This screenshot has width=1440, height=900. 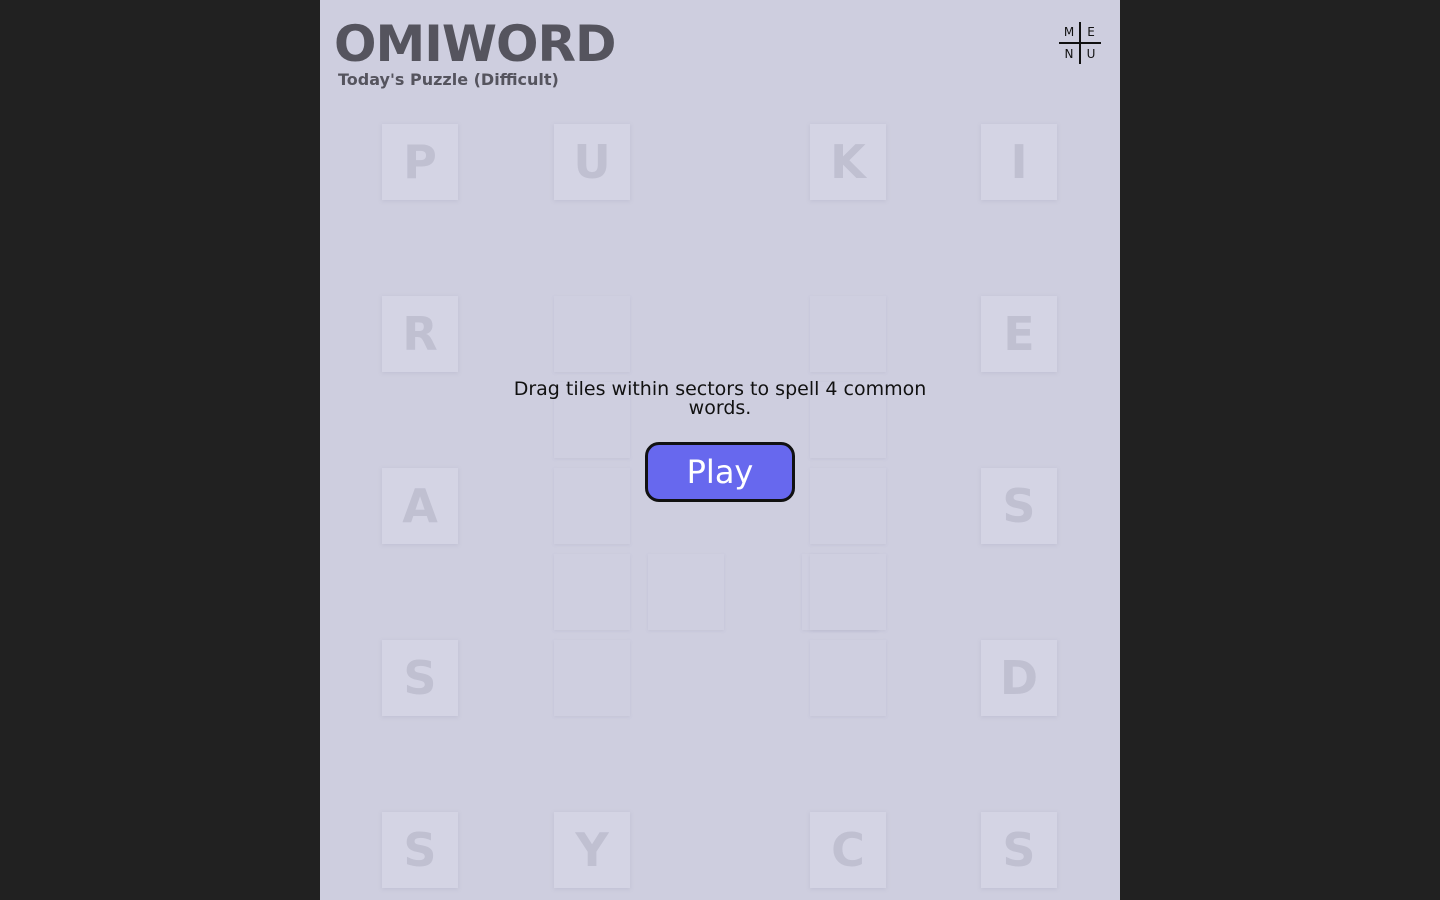 What do you see at coordinates (1019, 162) in the screenshot?
I see `letter-tile: I` at bounding box center [1019, 162].